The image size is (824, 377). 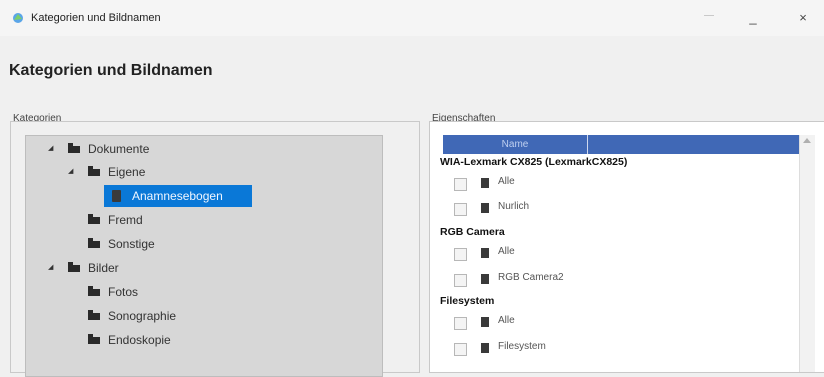 I want to click on group-row-rgb-camera: RGB Camera, so click(x=472, y=232).